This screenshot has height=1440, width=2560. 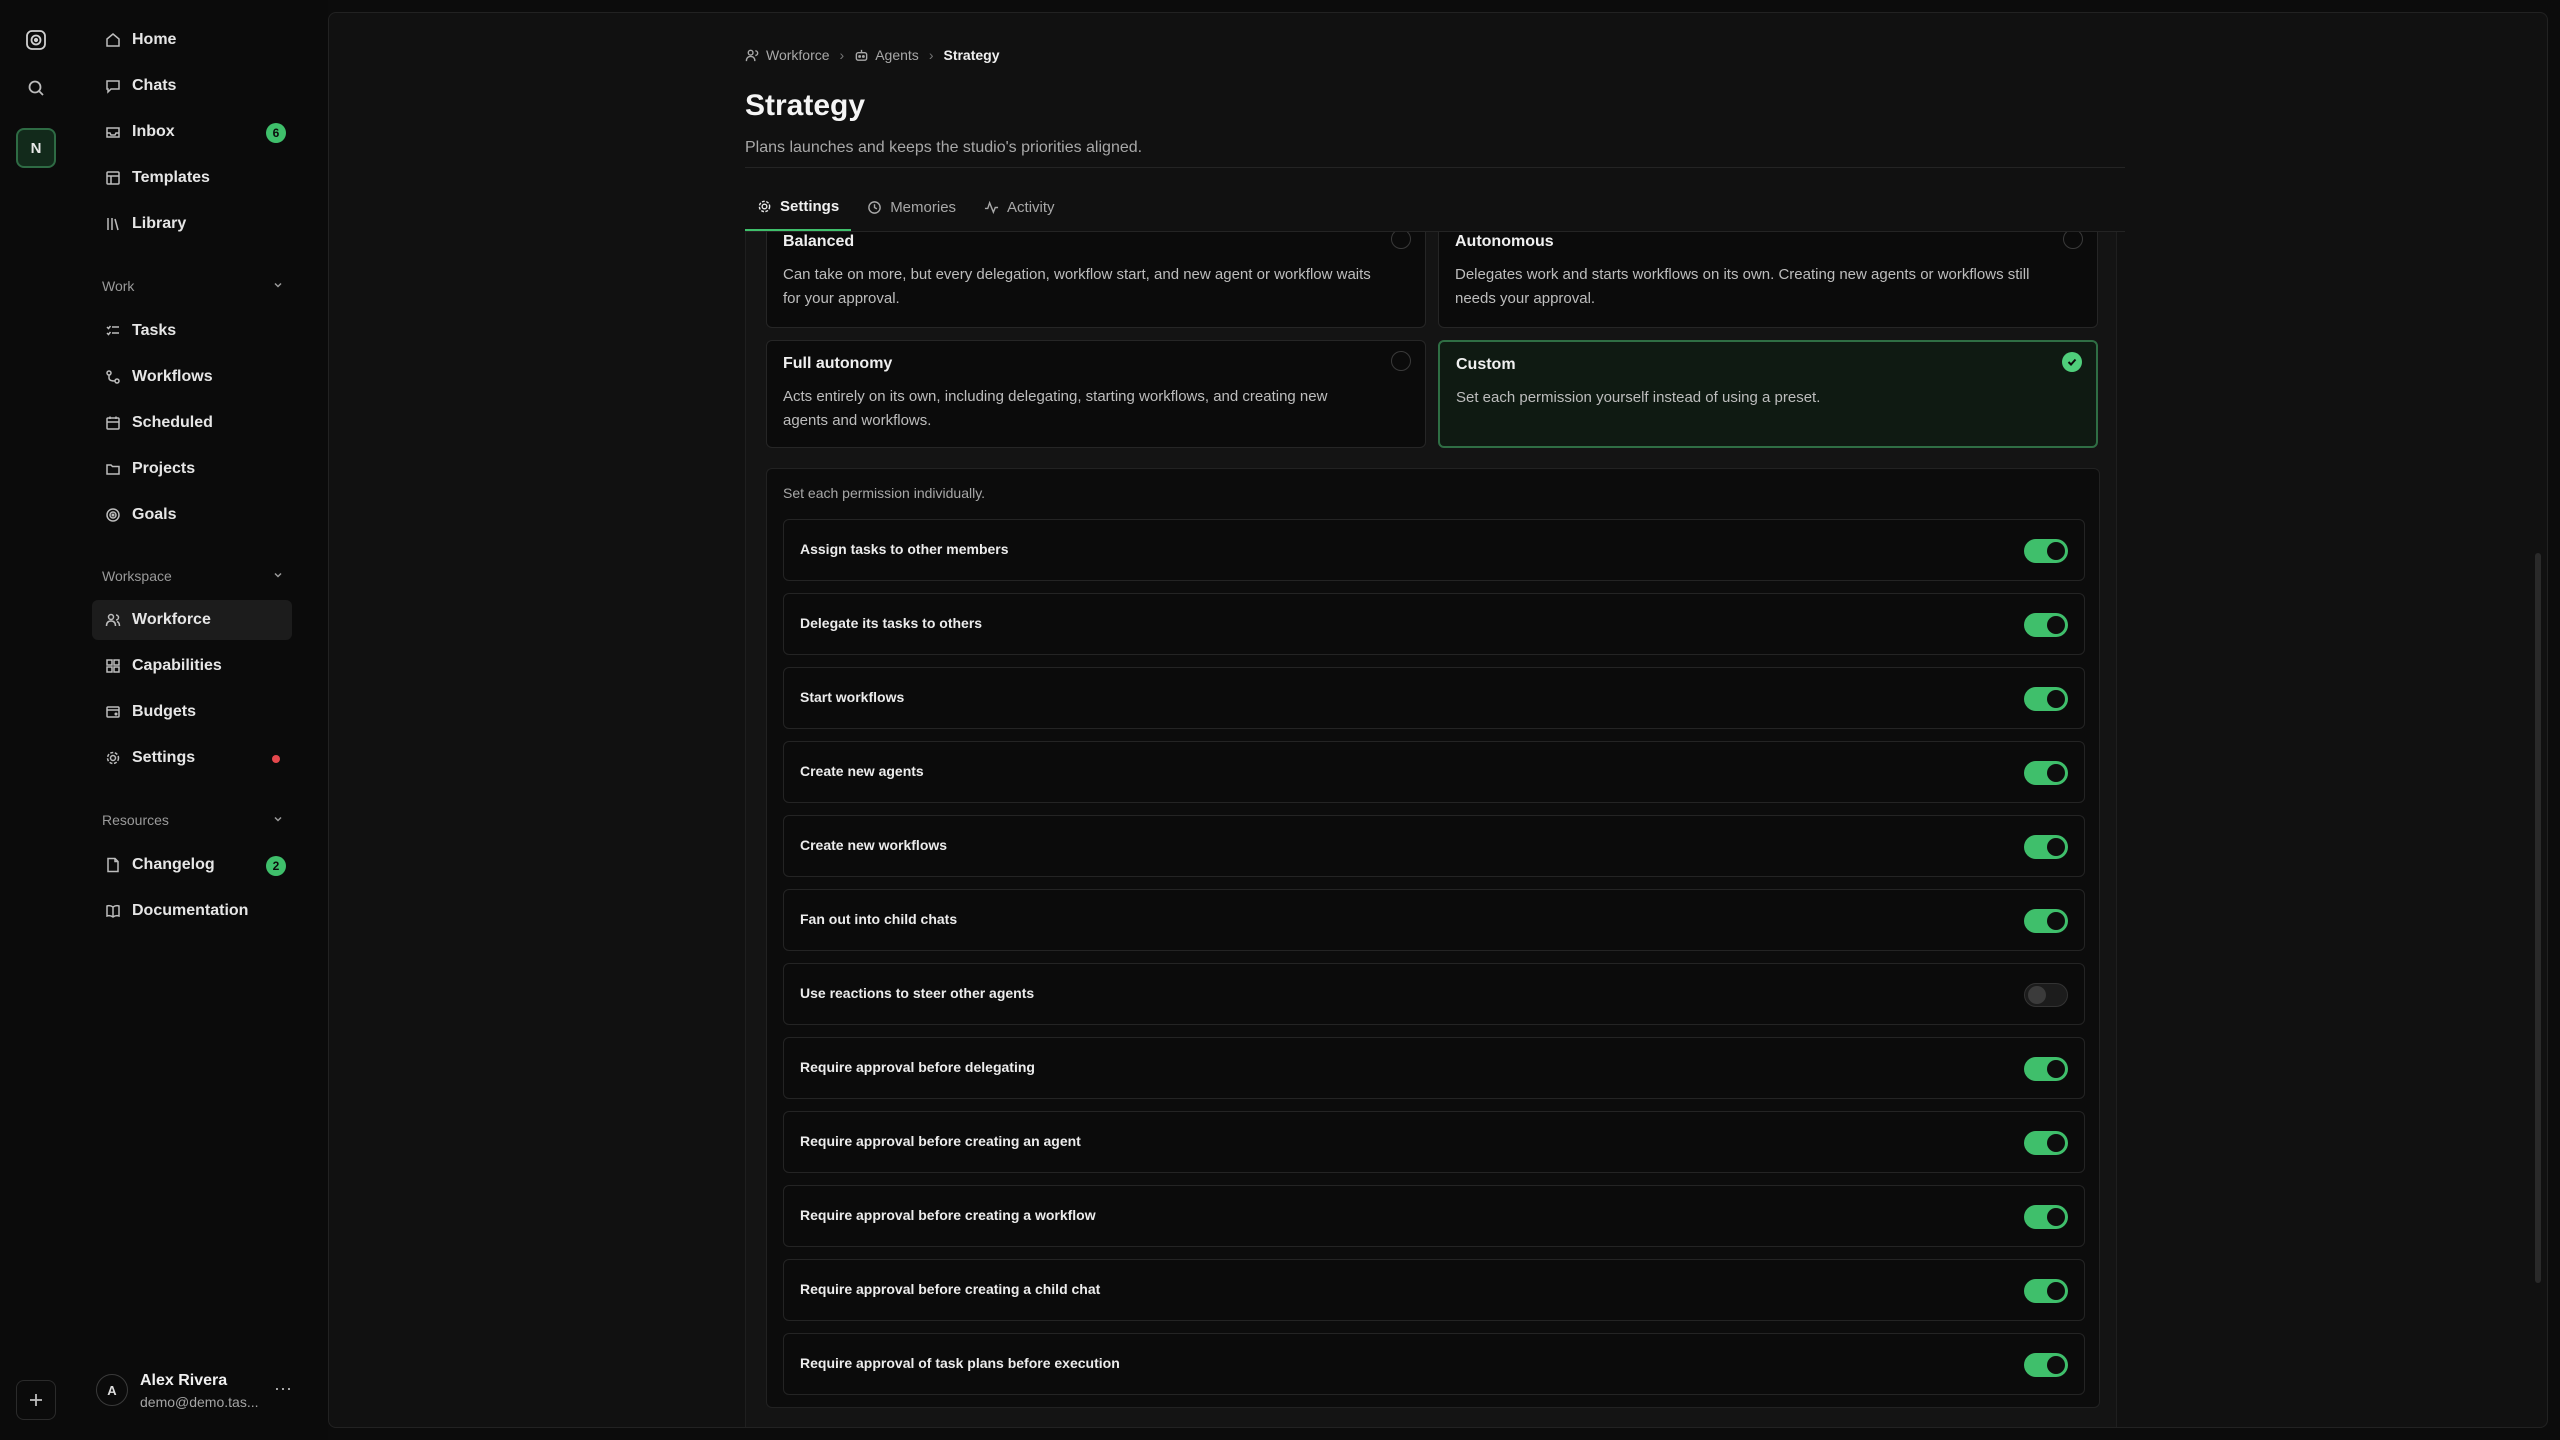 I want to click on check-icon, so click(x=2072, y=362).